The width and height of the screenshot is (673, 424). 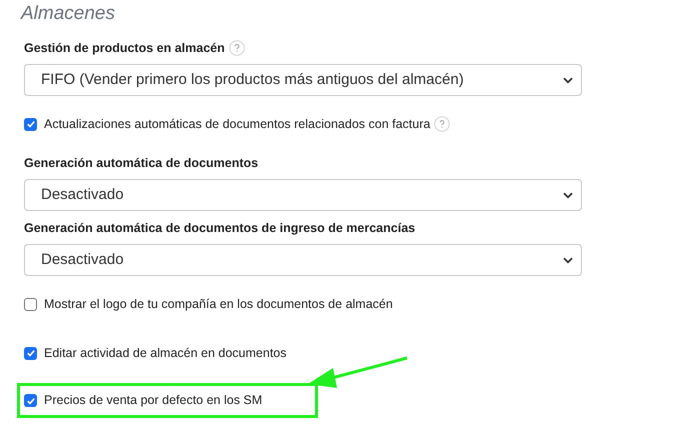 What do you see at coordinates (68, 14) in the screenshot?
I see `section-title: Almacenes` at bounding box center [68, 14].